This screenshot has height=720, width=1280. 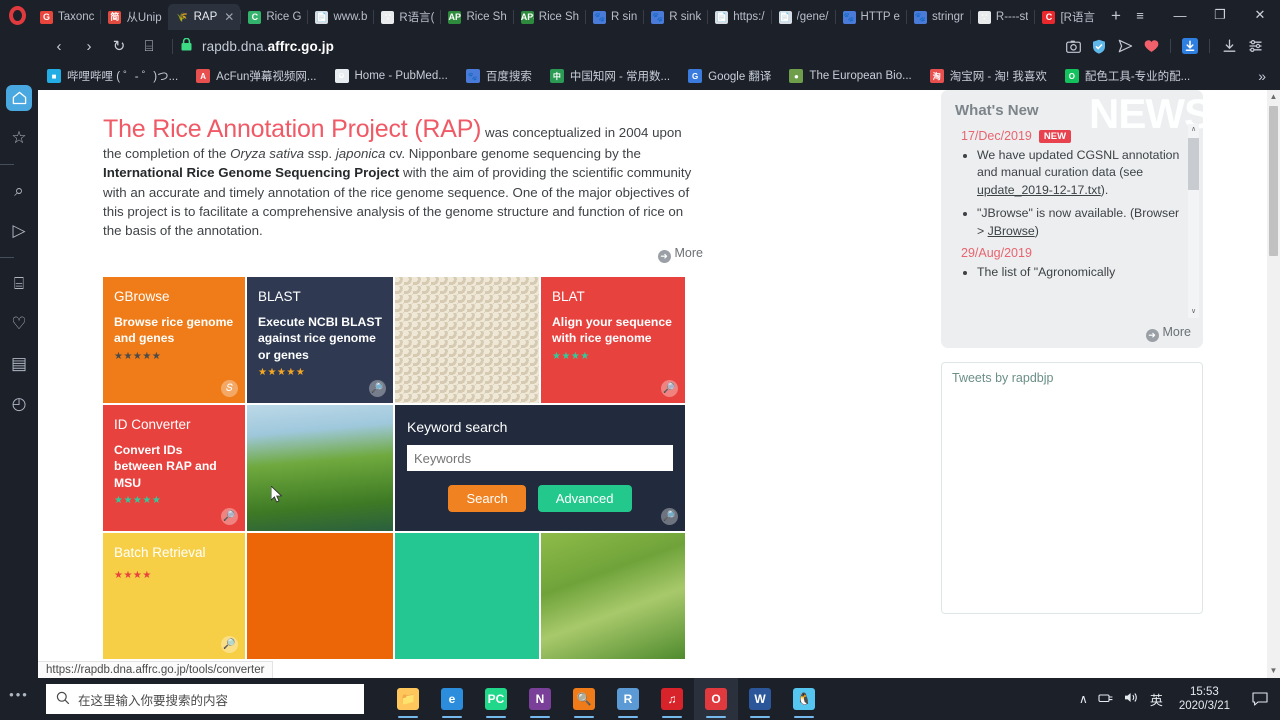 I want to click on scroll-up-arrow: ▲, so click(x=1273, y=97).